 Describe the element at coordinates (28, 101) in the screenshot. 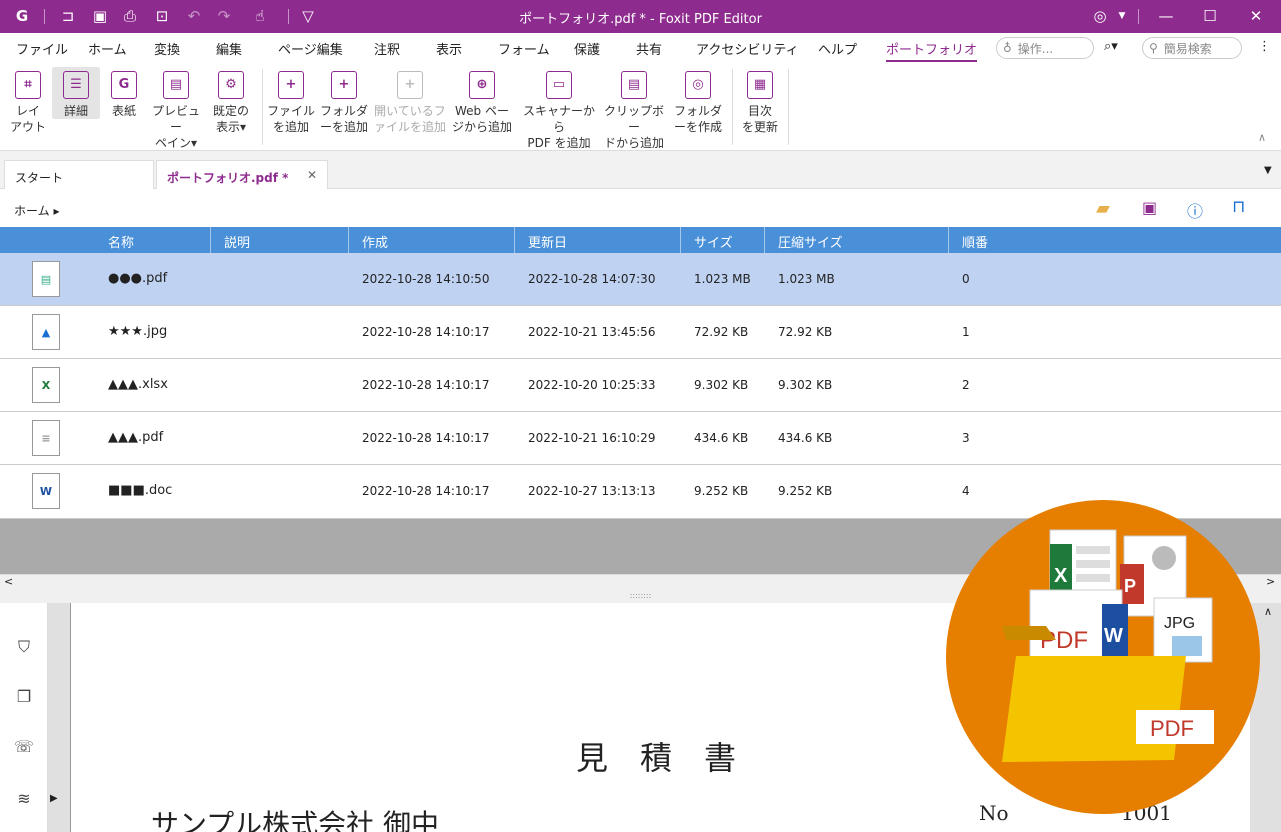

I see `layout-button: ⌗ レイ アウト` at that location.